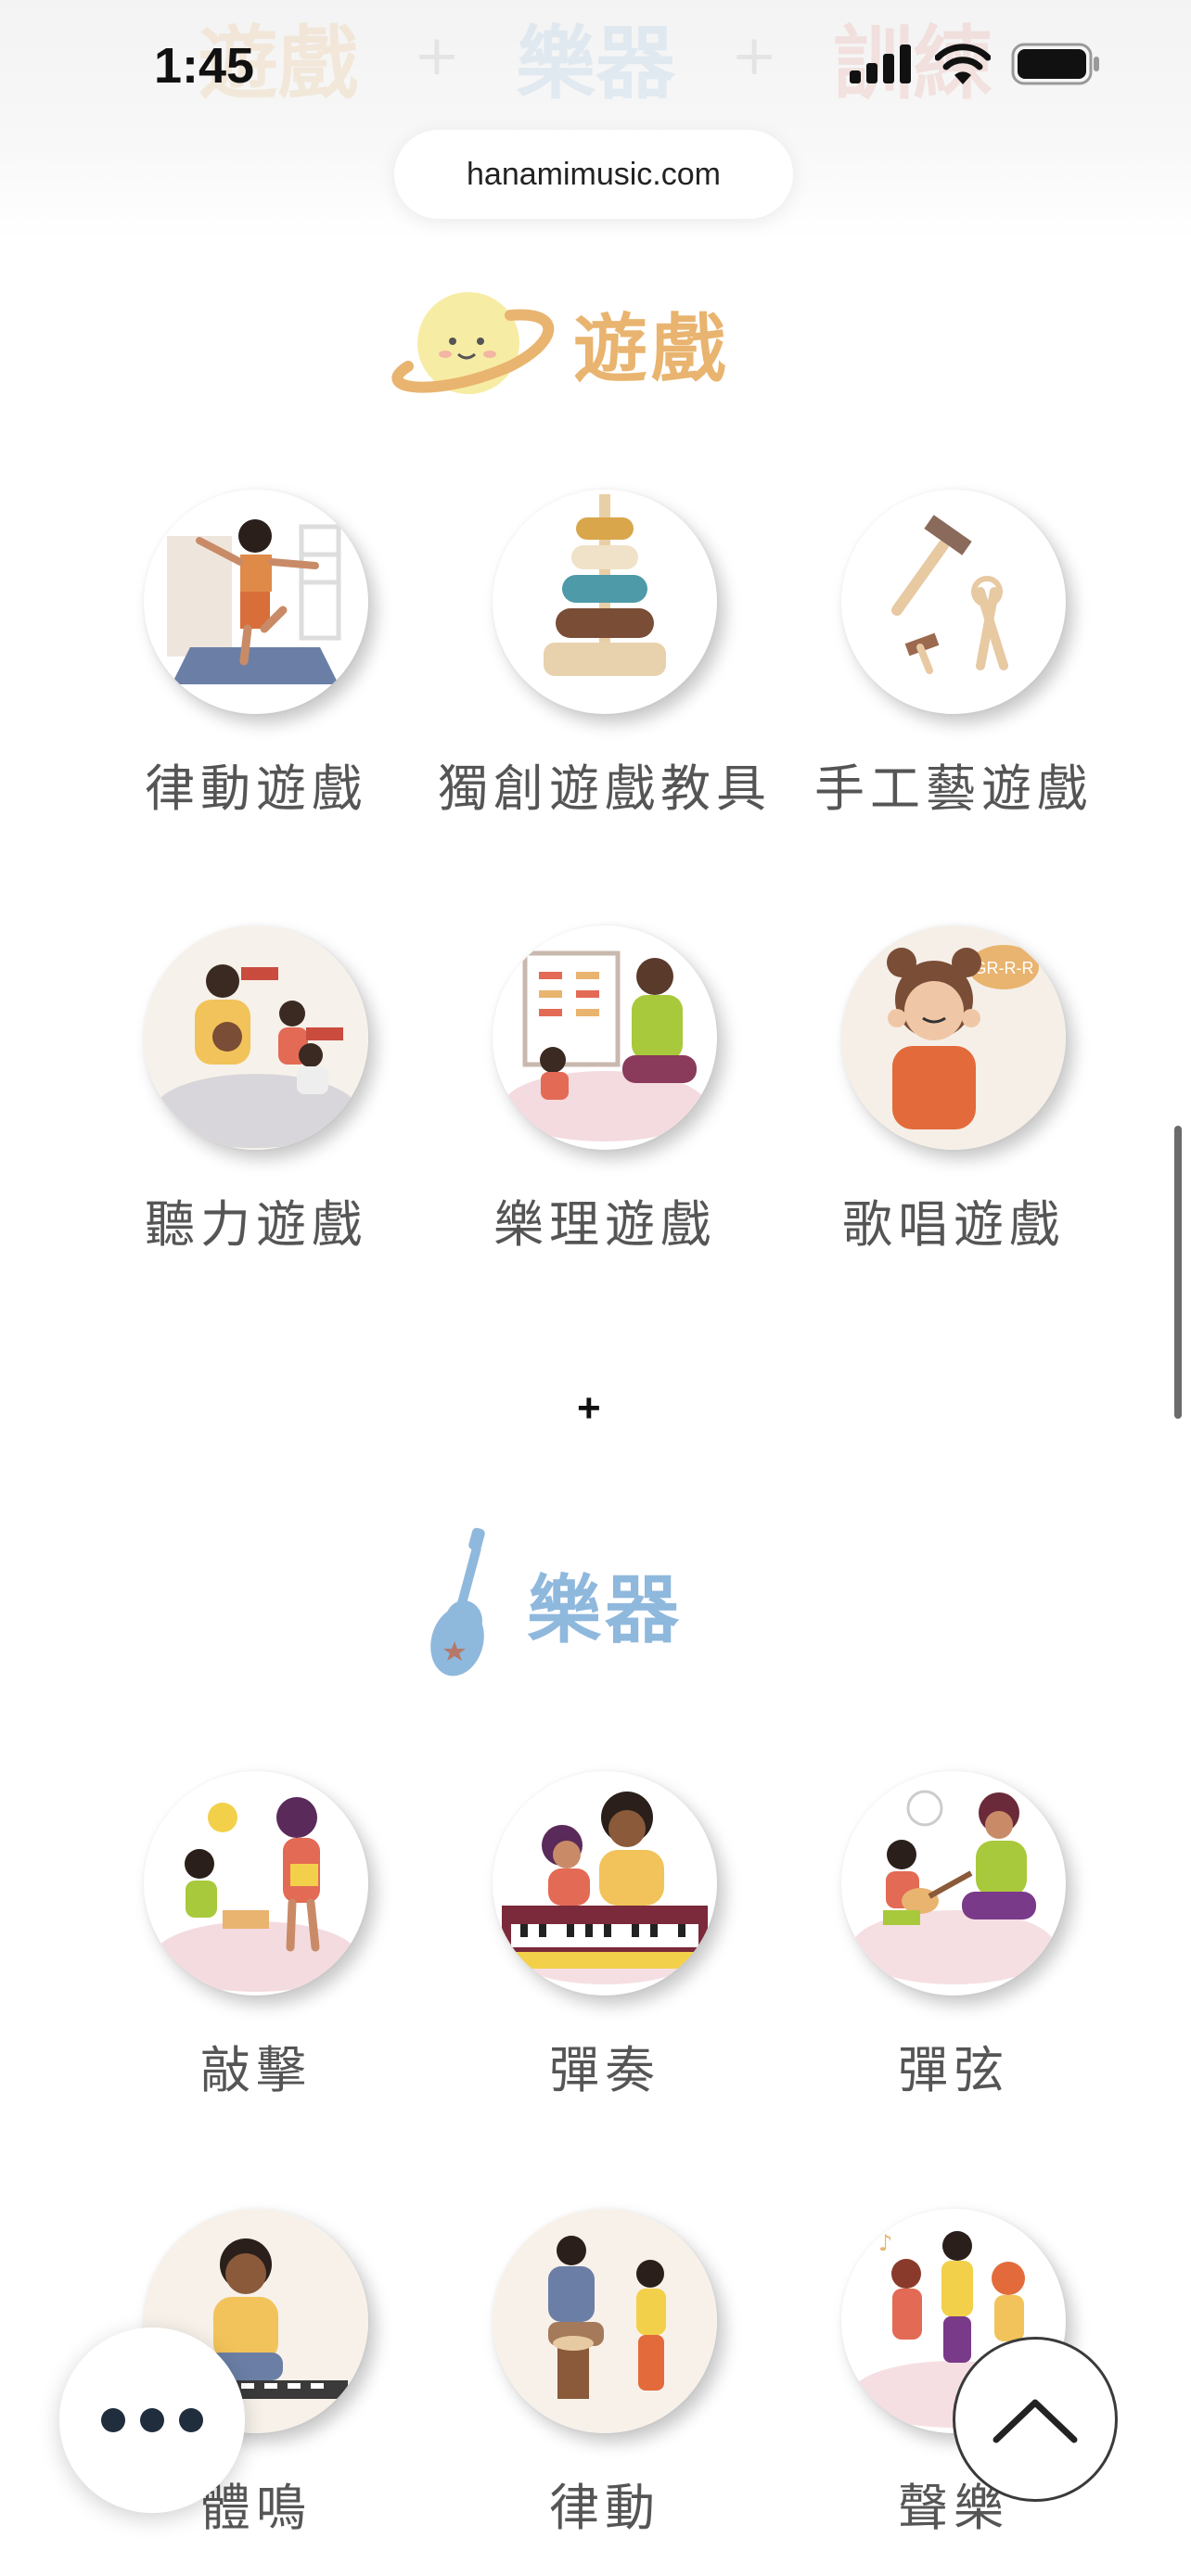  I want to click on status-icons, so click(975, 64).